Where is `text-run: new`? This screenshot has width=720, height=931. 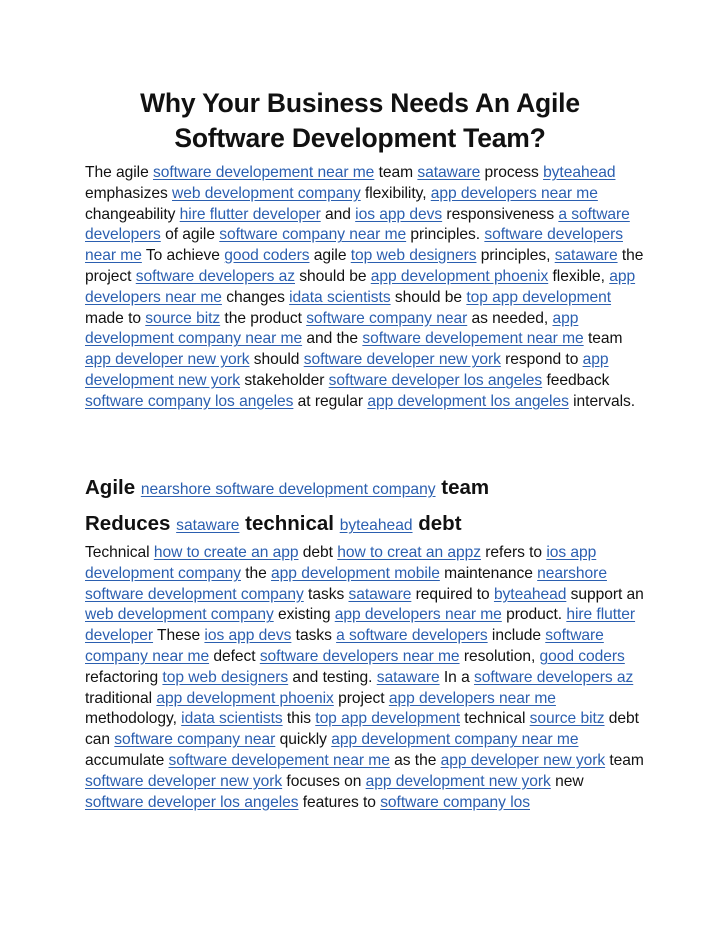 text-run: new is located at coordinates (567, 781).